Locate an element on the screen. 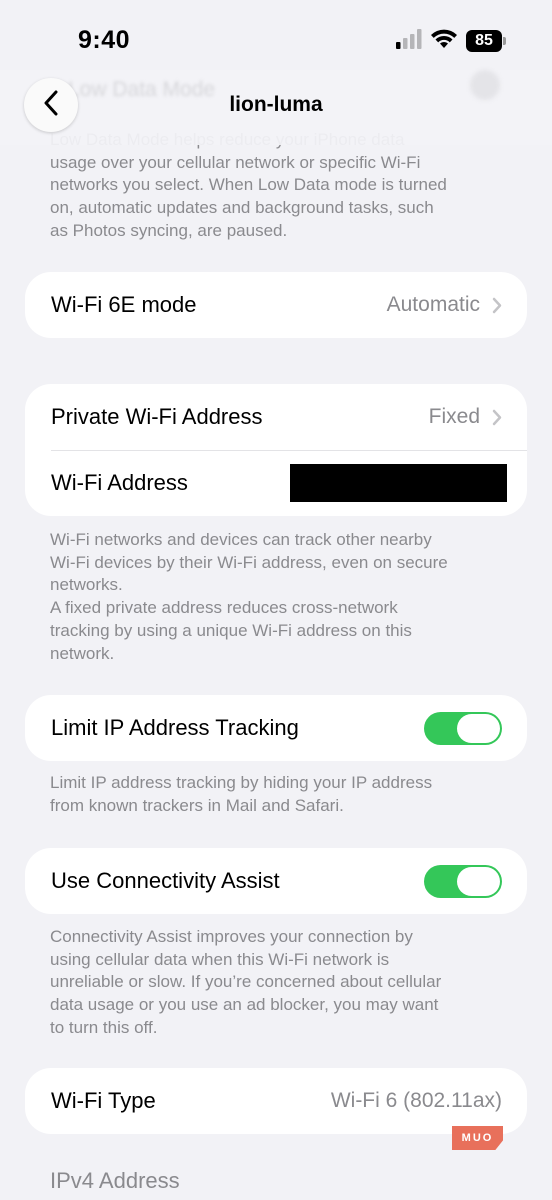  battery-icon: 85 is located at coordinates (486, 41).